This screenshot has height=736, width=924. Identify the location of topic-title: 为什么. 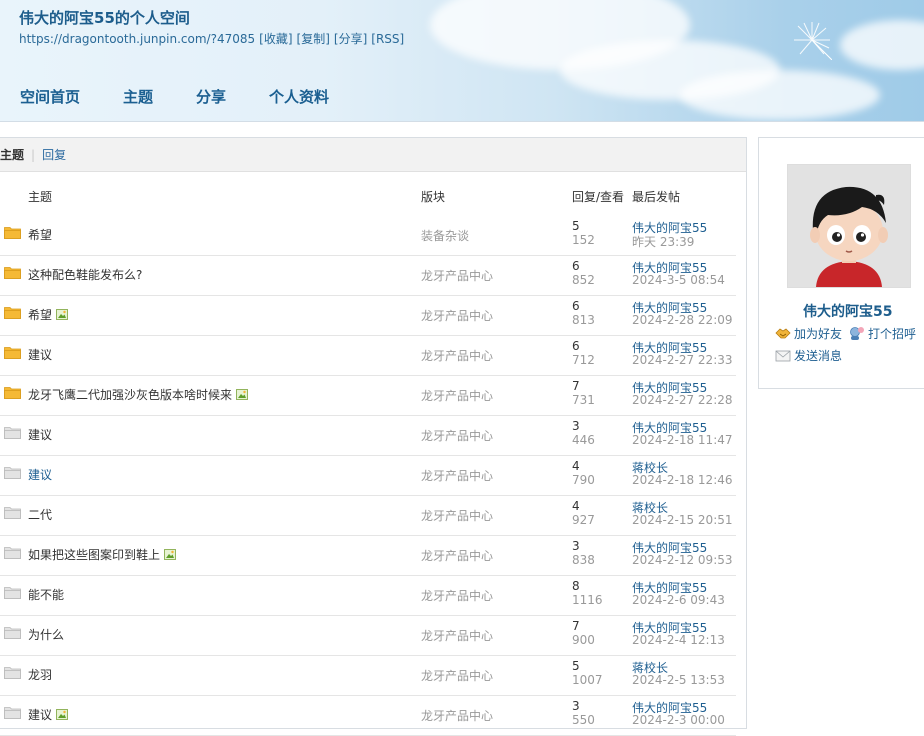
(46, 635).